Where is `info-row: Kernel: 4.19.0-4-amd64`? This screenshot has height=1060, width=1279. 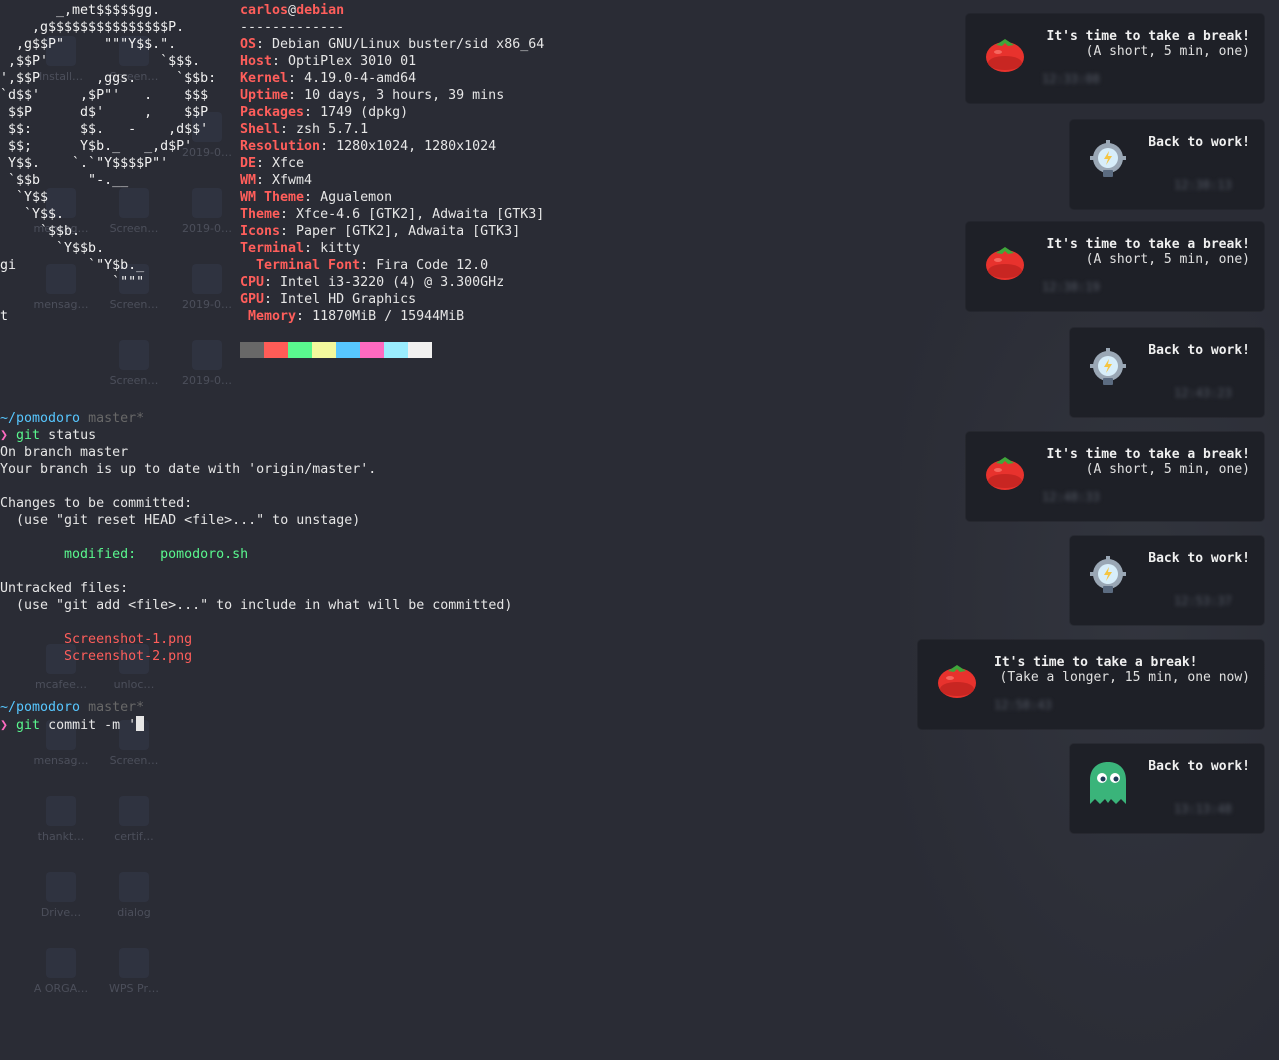 info-row: Kernel: 4.19.0-4-amd64 is located at coordinates (328, 78).